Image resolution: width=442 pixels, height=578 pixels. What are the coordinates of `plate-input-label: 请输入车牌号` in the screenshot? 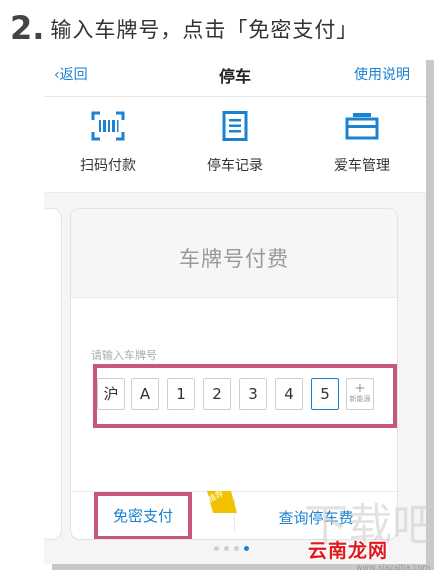 It's located at (124, 355).